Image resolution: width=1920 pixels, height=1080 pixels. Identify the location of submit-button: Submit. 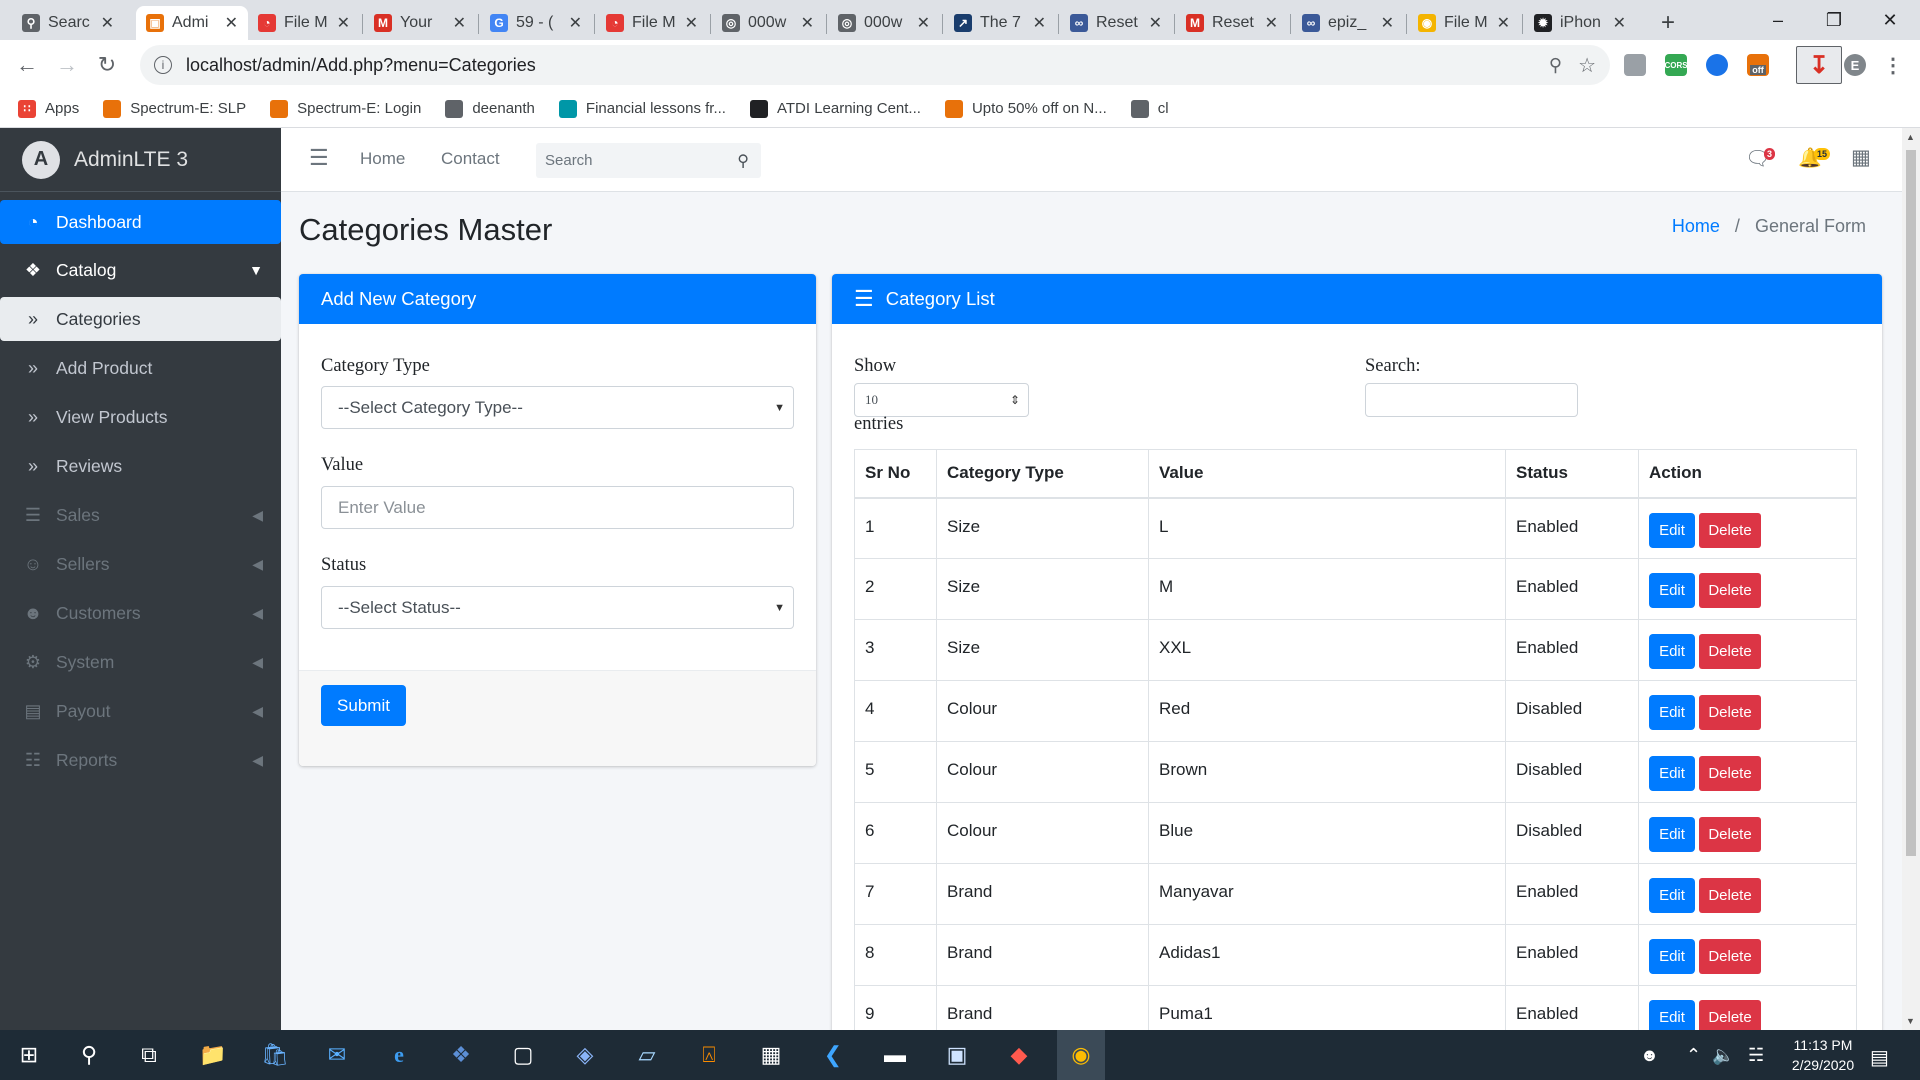
(363, 705).